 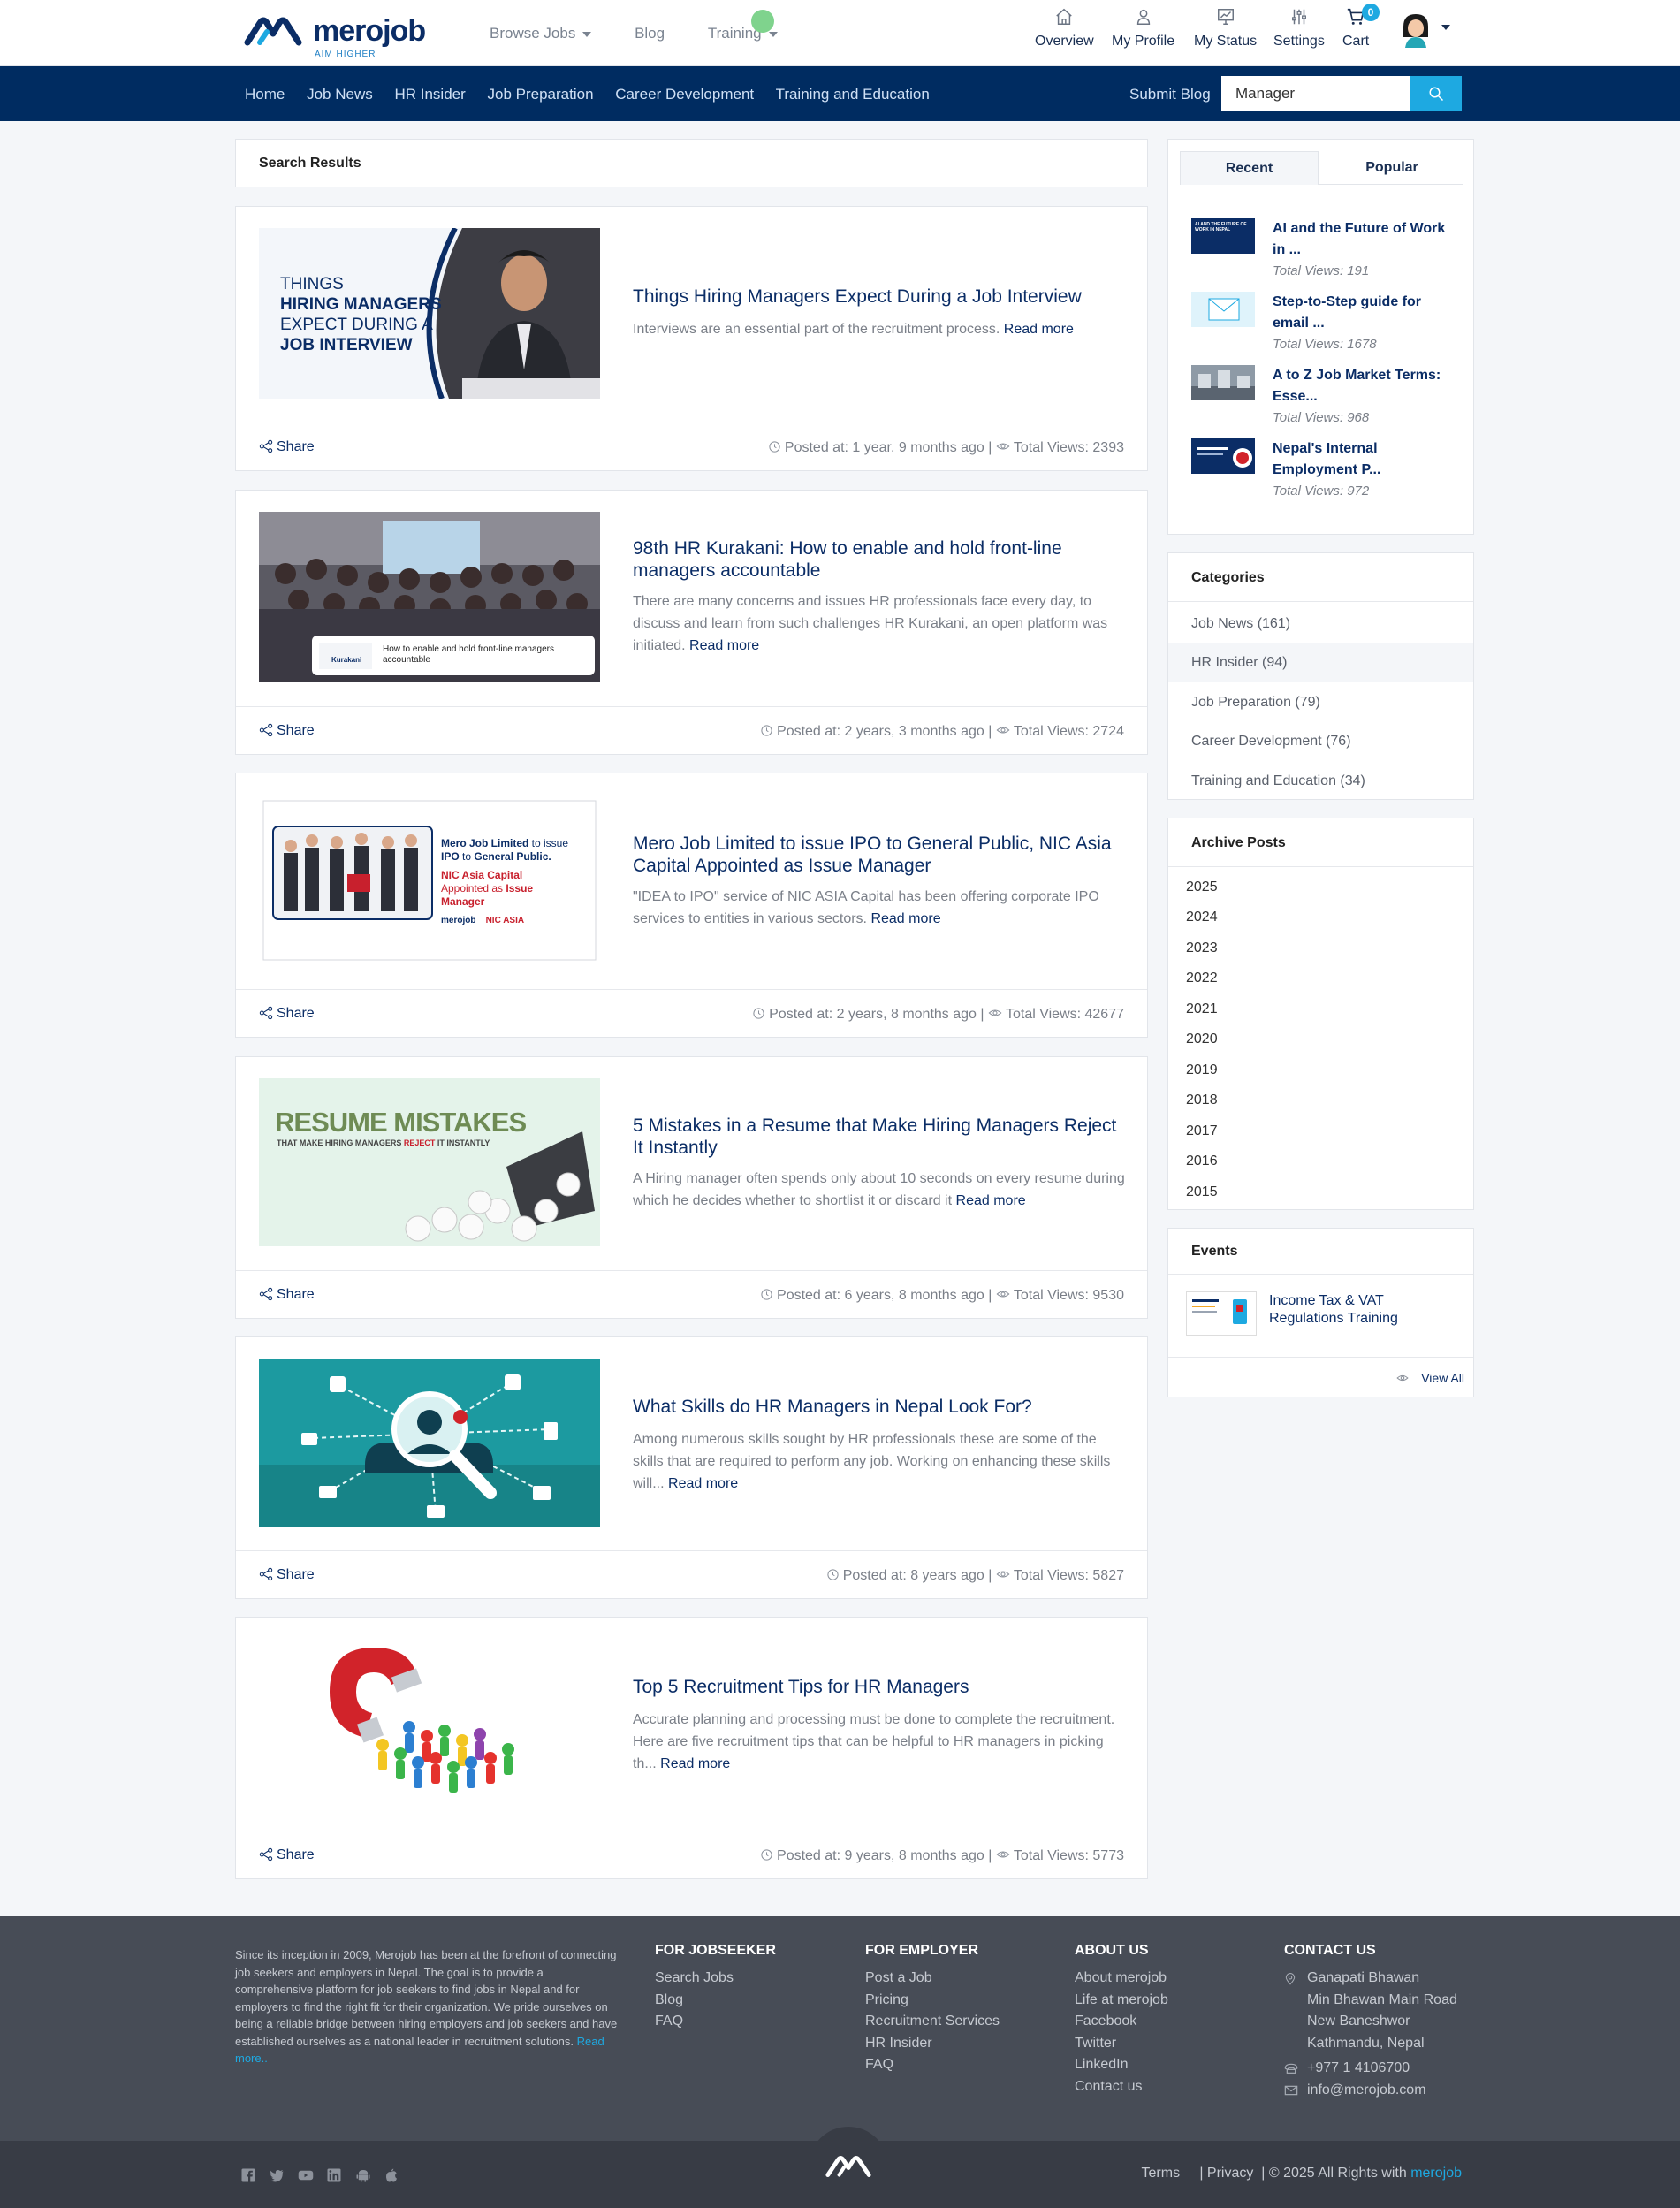 What do you see at coordinates (1320, 702) in the screenshot?
I see `category-item: Job Preparation (79)` at bounding box center [1320, 702].